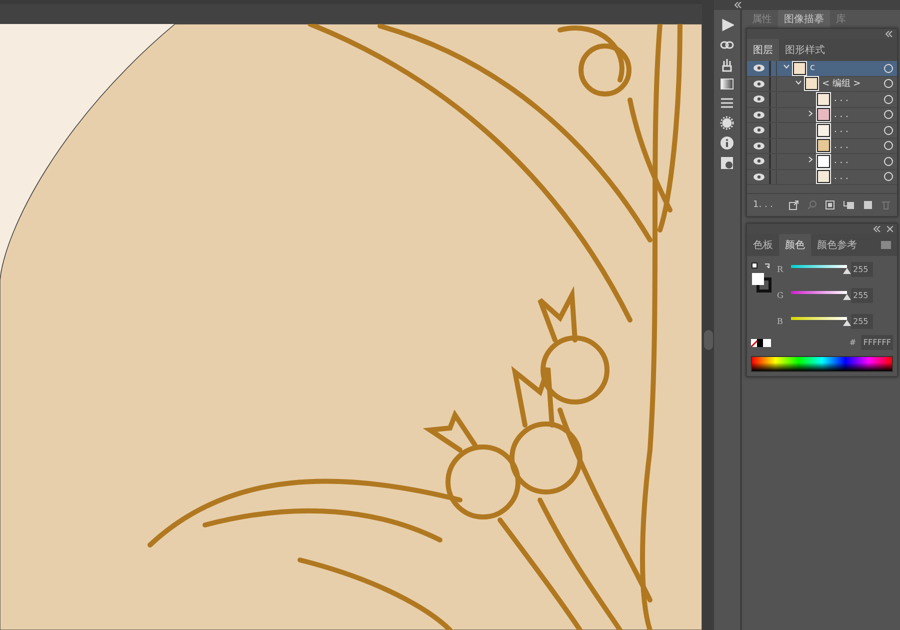 Image resolution: width=900 pixels, height=630 pixels. Describe the element at coordinates (727, 84) in the screenshot. I see `gradient-icon` at that location.